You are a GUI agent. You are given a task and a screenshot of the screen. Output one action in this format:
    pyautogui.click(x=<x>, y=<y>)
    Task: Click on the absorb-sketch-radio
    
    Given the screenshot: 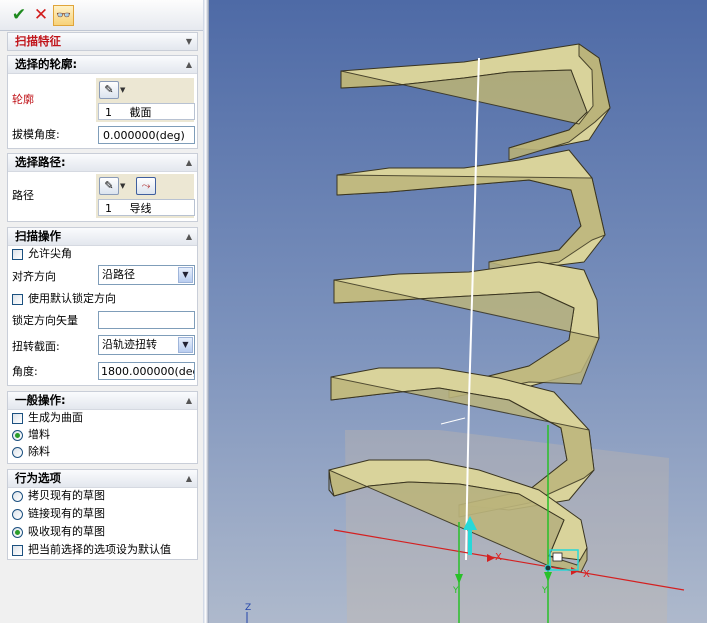 What is the action you would take?
    pyautogui.click(x=17, y=532)
    